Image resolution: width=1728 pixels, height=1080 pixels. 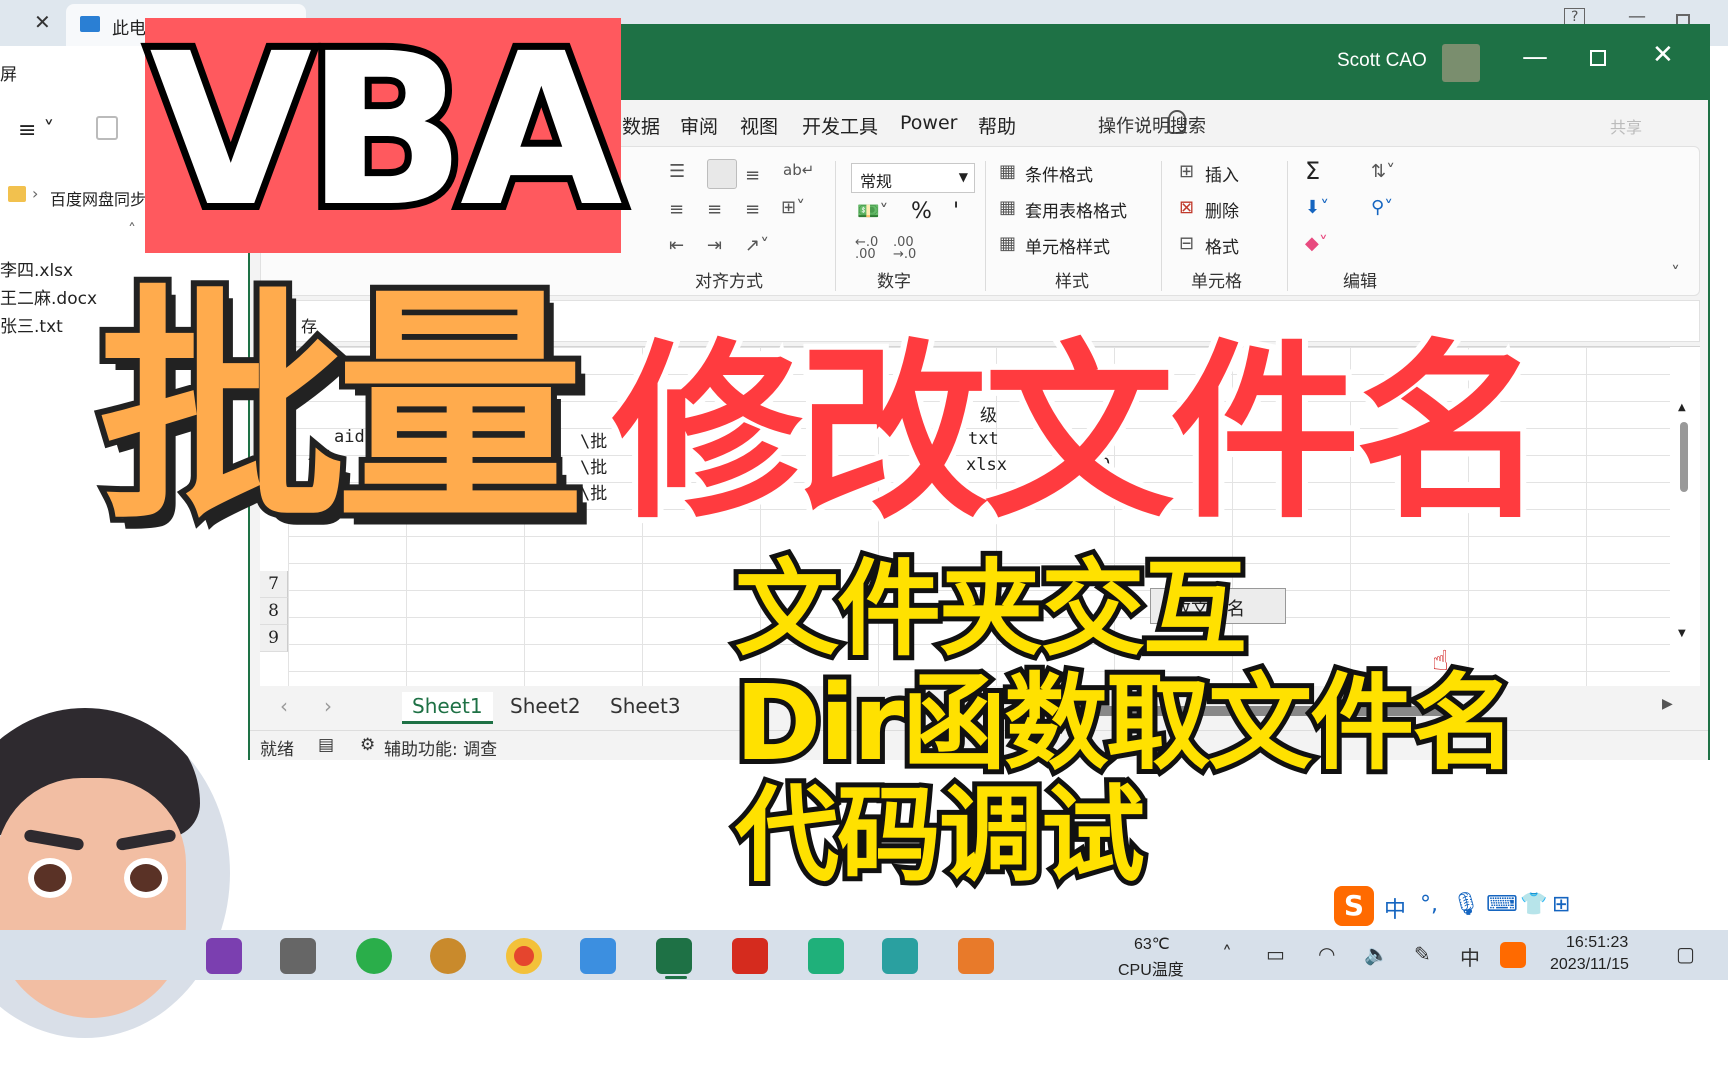 What do you see at coordinates (1312, 171) in the screenshot?
I see `autosum-button: Σ` at bounding box center [1312, 171].